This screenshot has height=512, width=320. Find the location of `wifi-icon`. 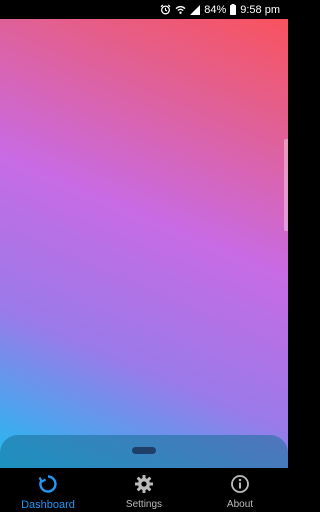

wifi-icon is located at coordinates (180, 9).